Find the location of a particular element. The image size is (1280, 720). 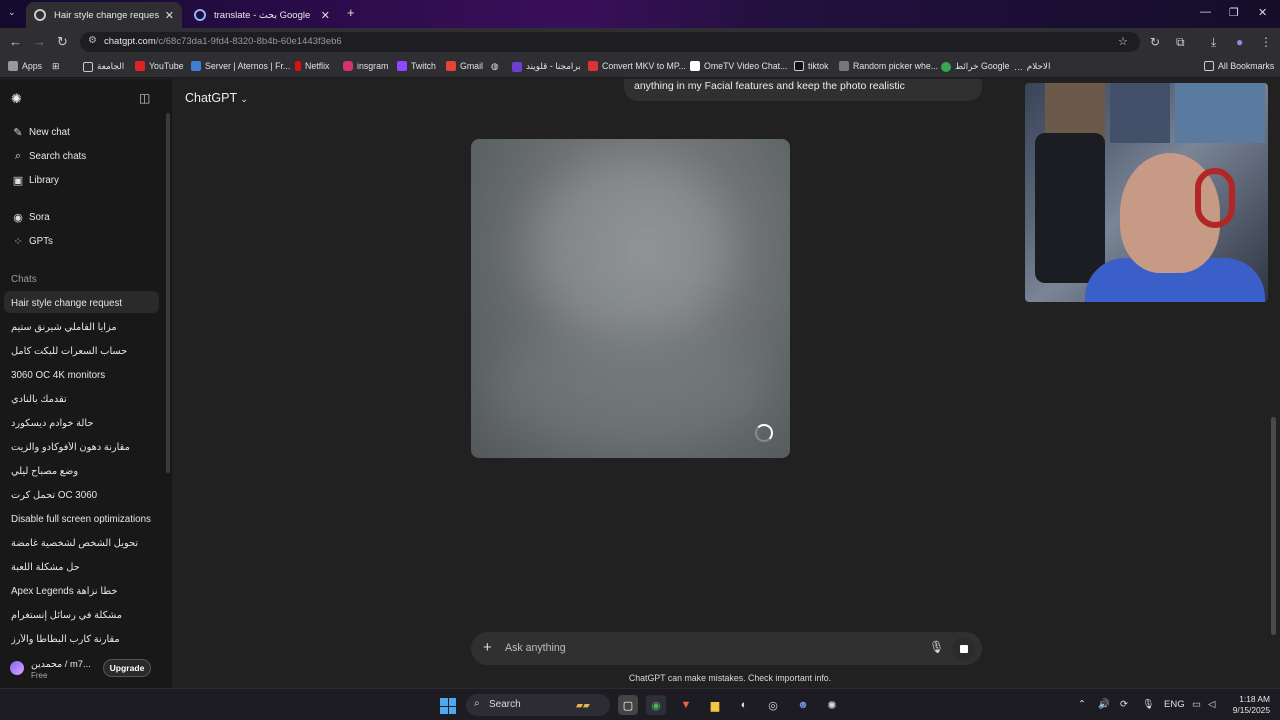

download-icon: ⤓ is located at coordinates (1213, 42).